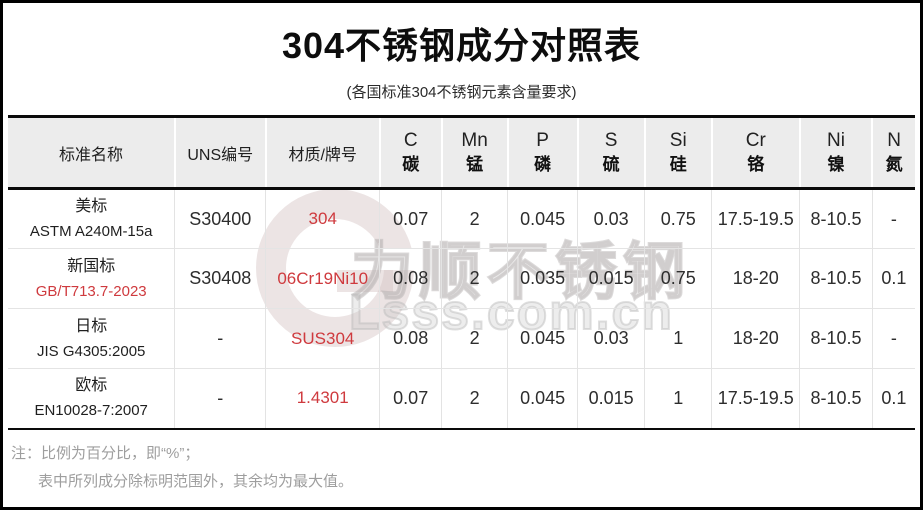 The width and height of the screenshot is (923, 510). Describe the element at coordinates (836, 164) in the screenshot. I see `element-cn: 镍` at that location.